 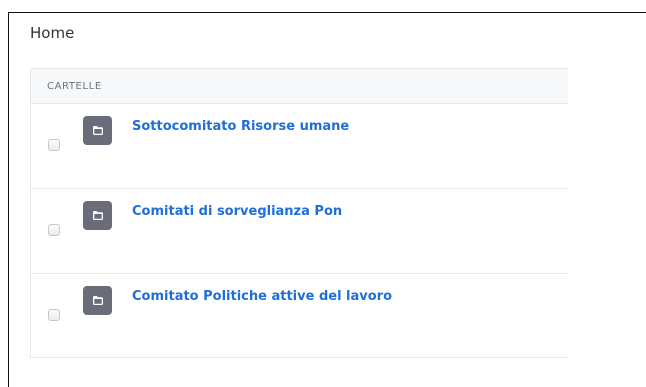 What do you see at coordinates (240, 126) in the screenshot?
I see `folder-title-link: Sottocomitato Risorse umane` at bounding box center [240, 126].